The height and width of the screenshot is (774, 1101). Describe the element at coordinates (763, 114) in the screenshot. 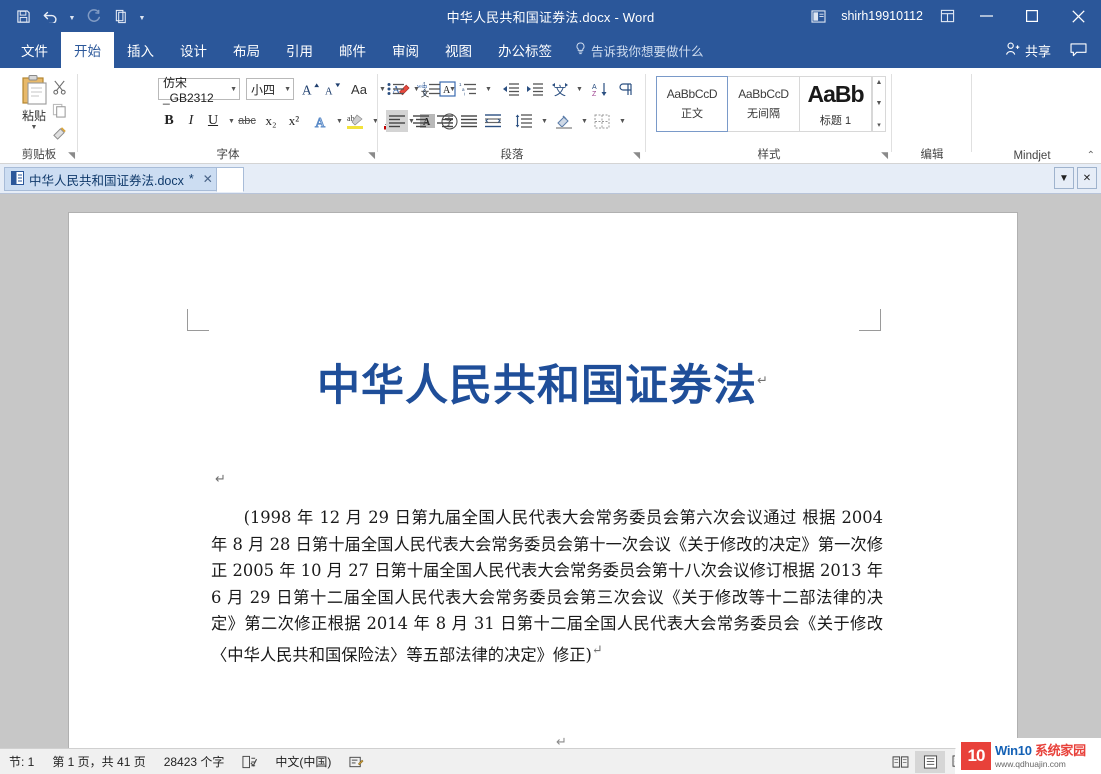

I see `style-label: 无间隔` at that location.